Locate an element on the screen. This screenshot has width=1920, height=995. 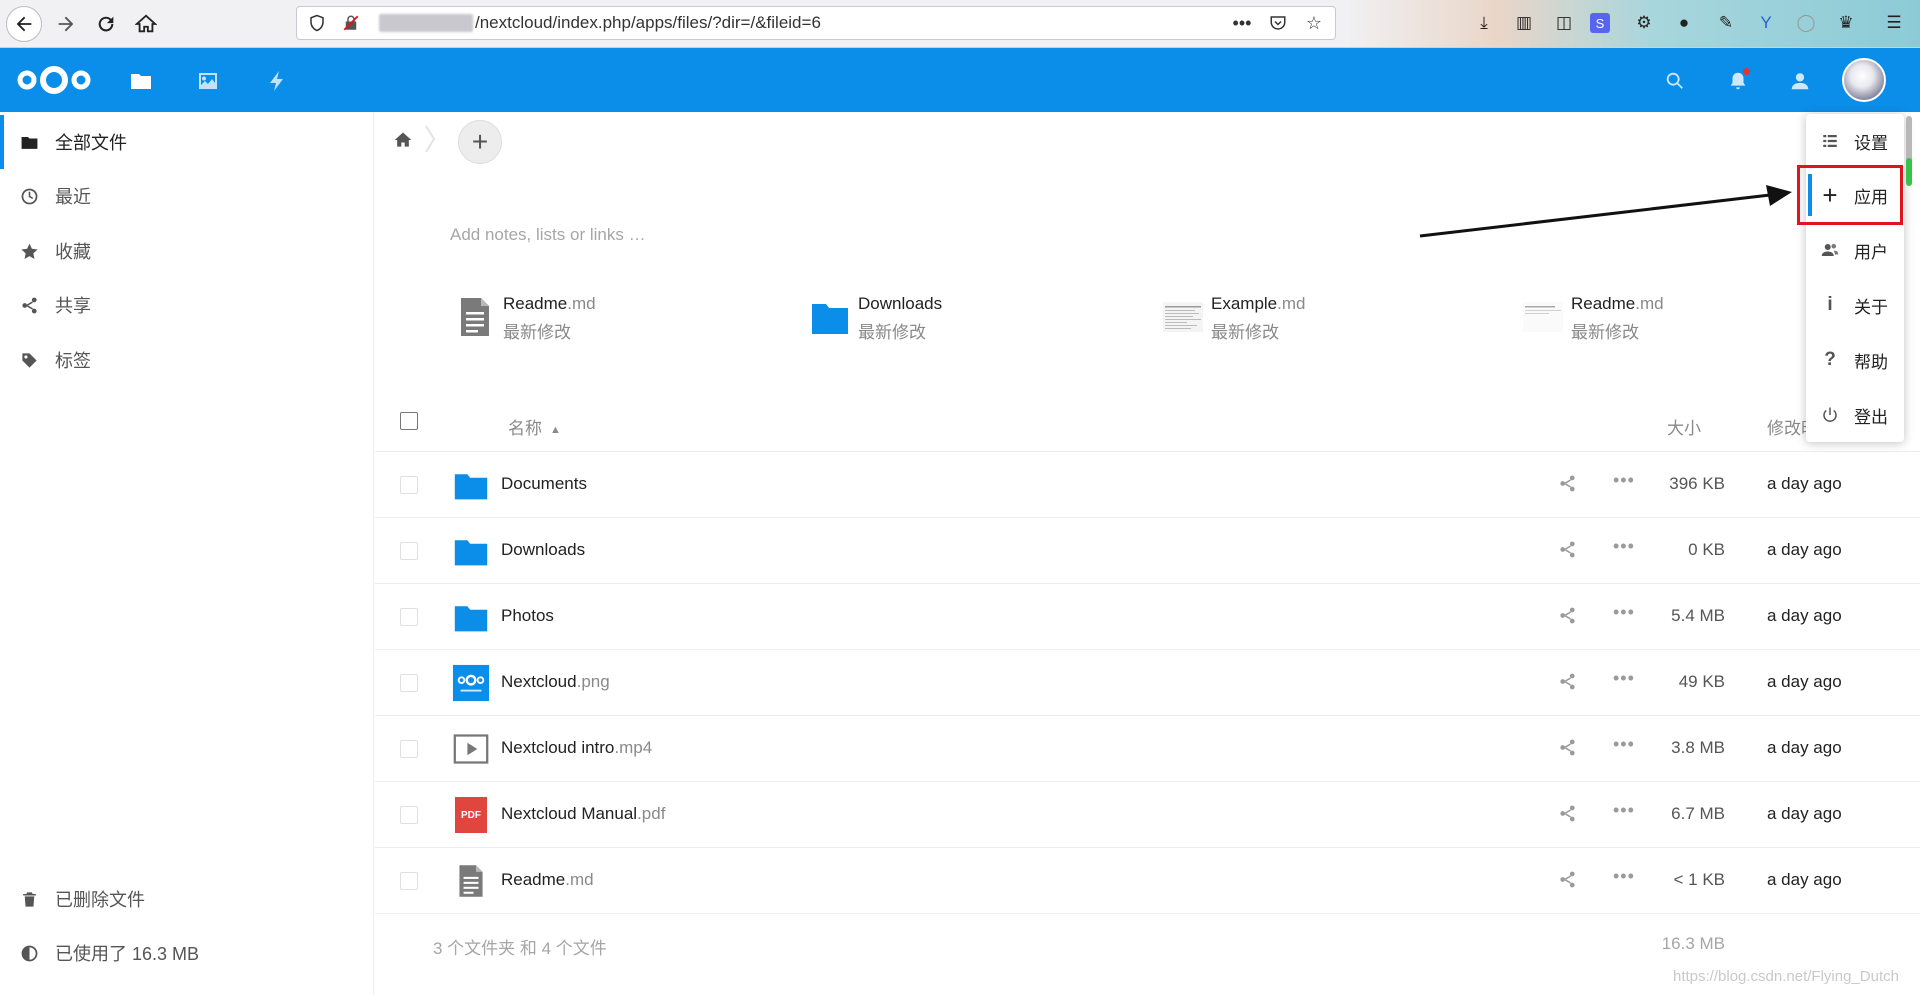
table-row: Downloads ••• 0 KB a day ago is located at coordinates (1147, 551).